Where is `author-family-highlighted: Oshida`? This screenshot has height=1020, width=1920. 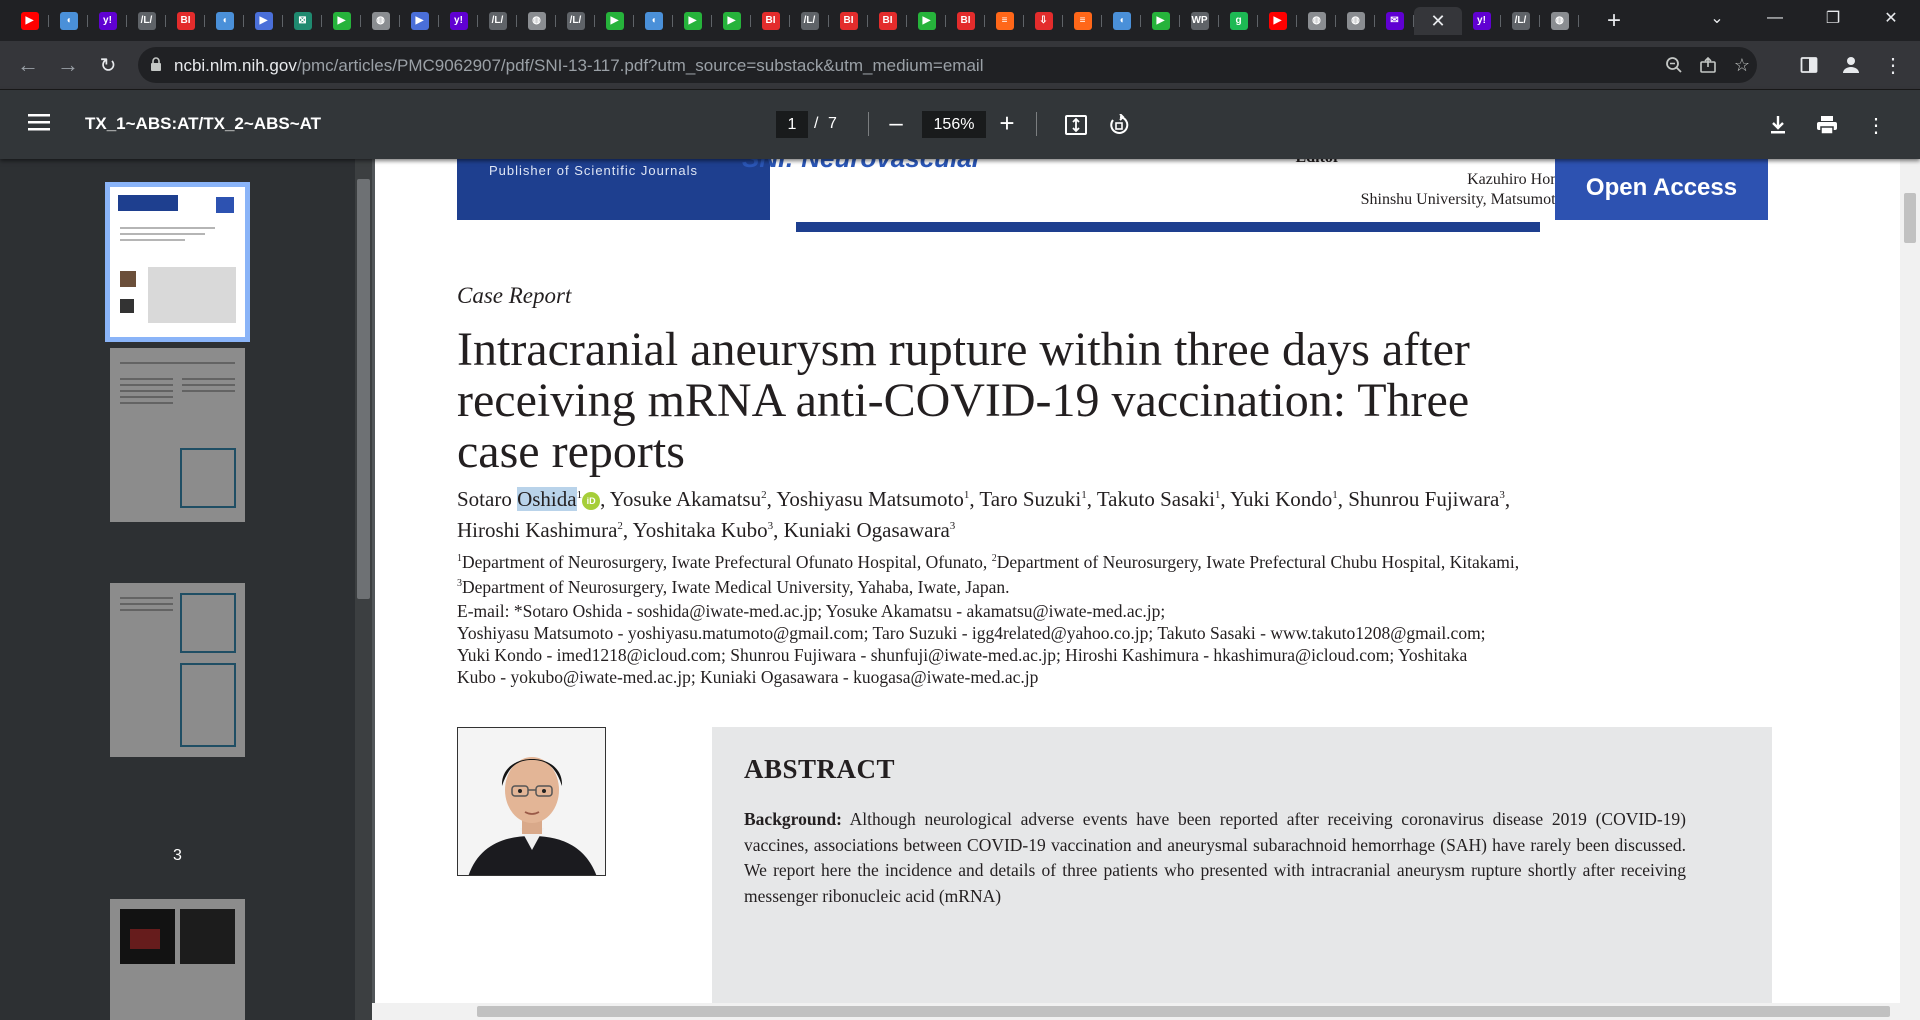
author-family-highlighted: Oshida is located at coordinates (547, 499).